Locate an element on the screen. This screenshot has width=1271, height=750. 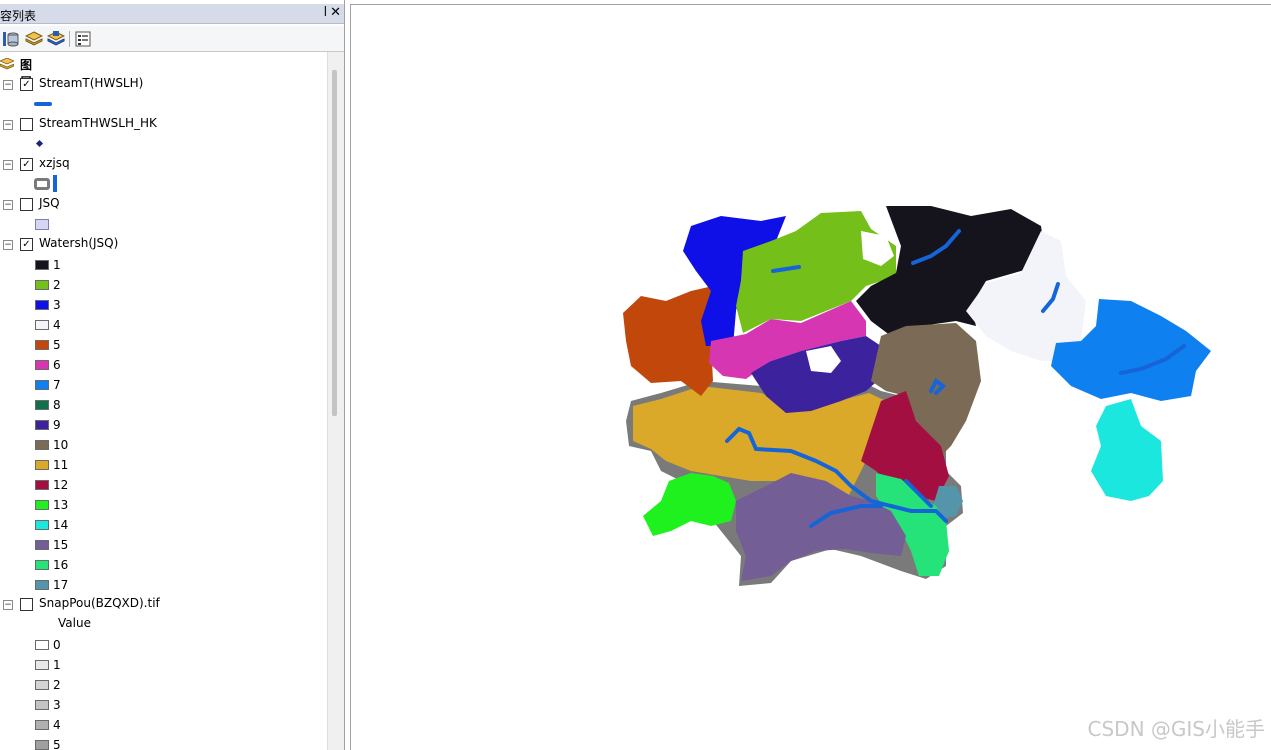
vertical-scrollbar is located at coordinates (335, 401).